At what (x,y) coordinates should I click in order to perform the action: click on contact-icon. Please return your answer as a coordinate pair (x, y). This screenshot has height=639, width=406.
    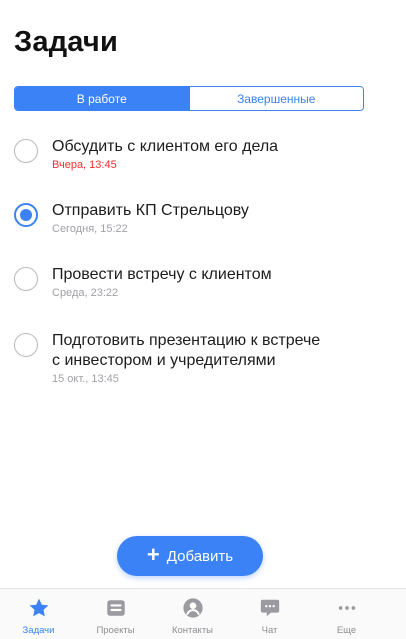
    Looking at the image, I should click on (192, 608).